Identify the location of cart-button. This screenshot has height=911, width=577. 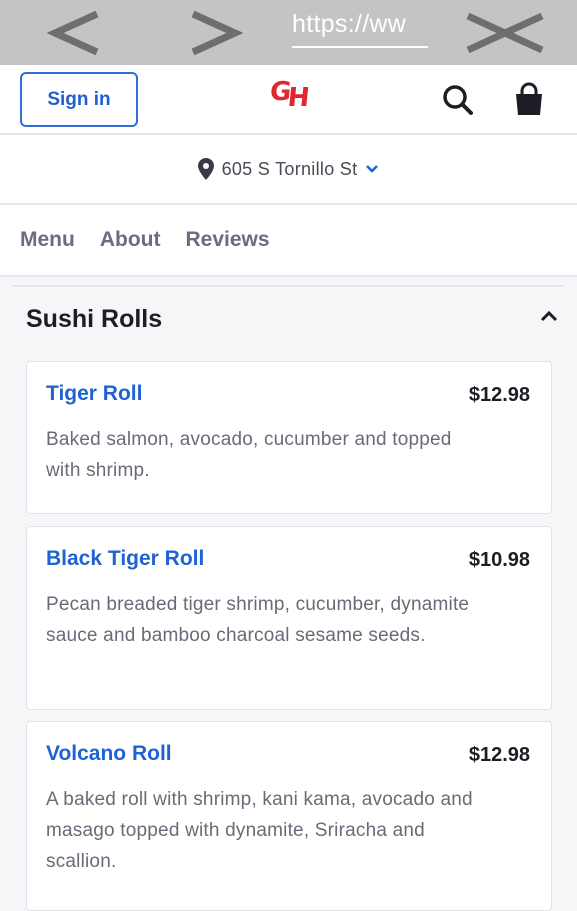
(529, 100).